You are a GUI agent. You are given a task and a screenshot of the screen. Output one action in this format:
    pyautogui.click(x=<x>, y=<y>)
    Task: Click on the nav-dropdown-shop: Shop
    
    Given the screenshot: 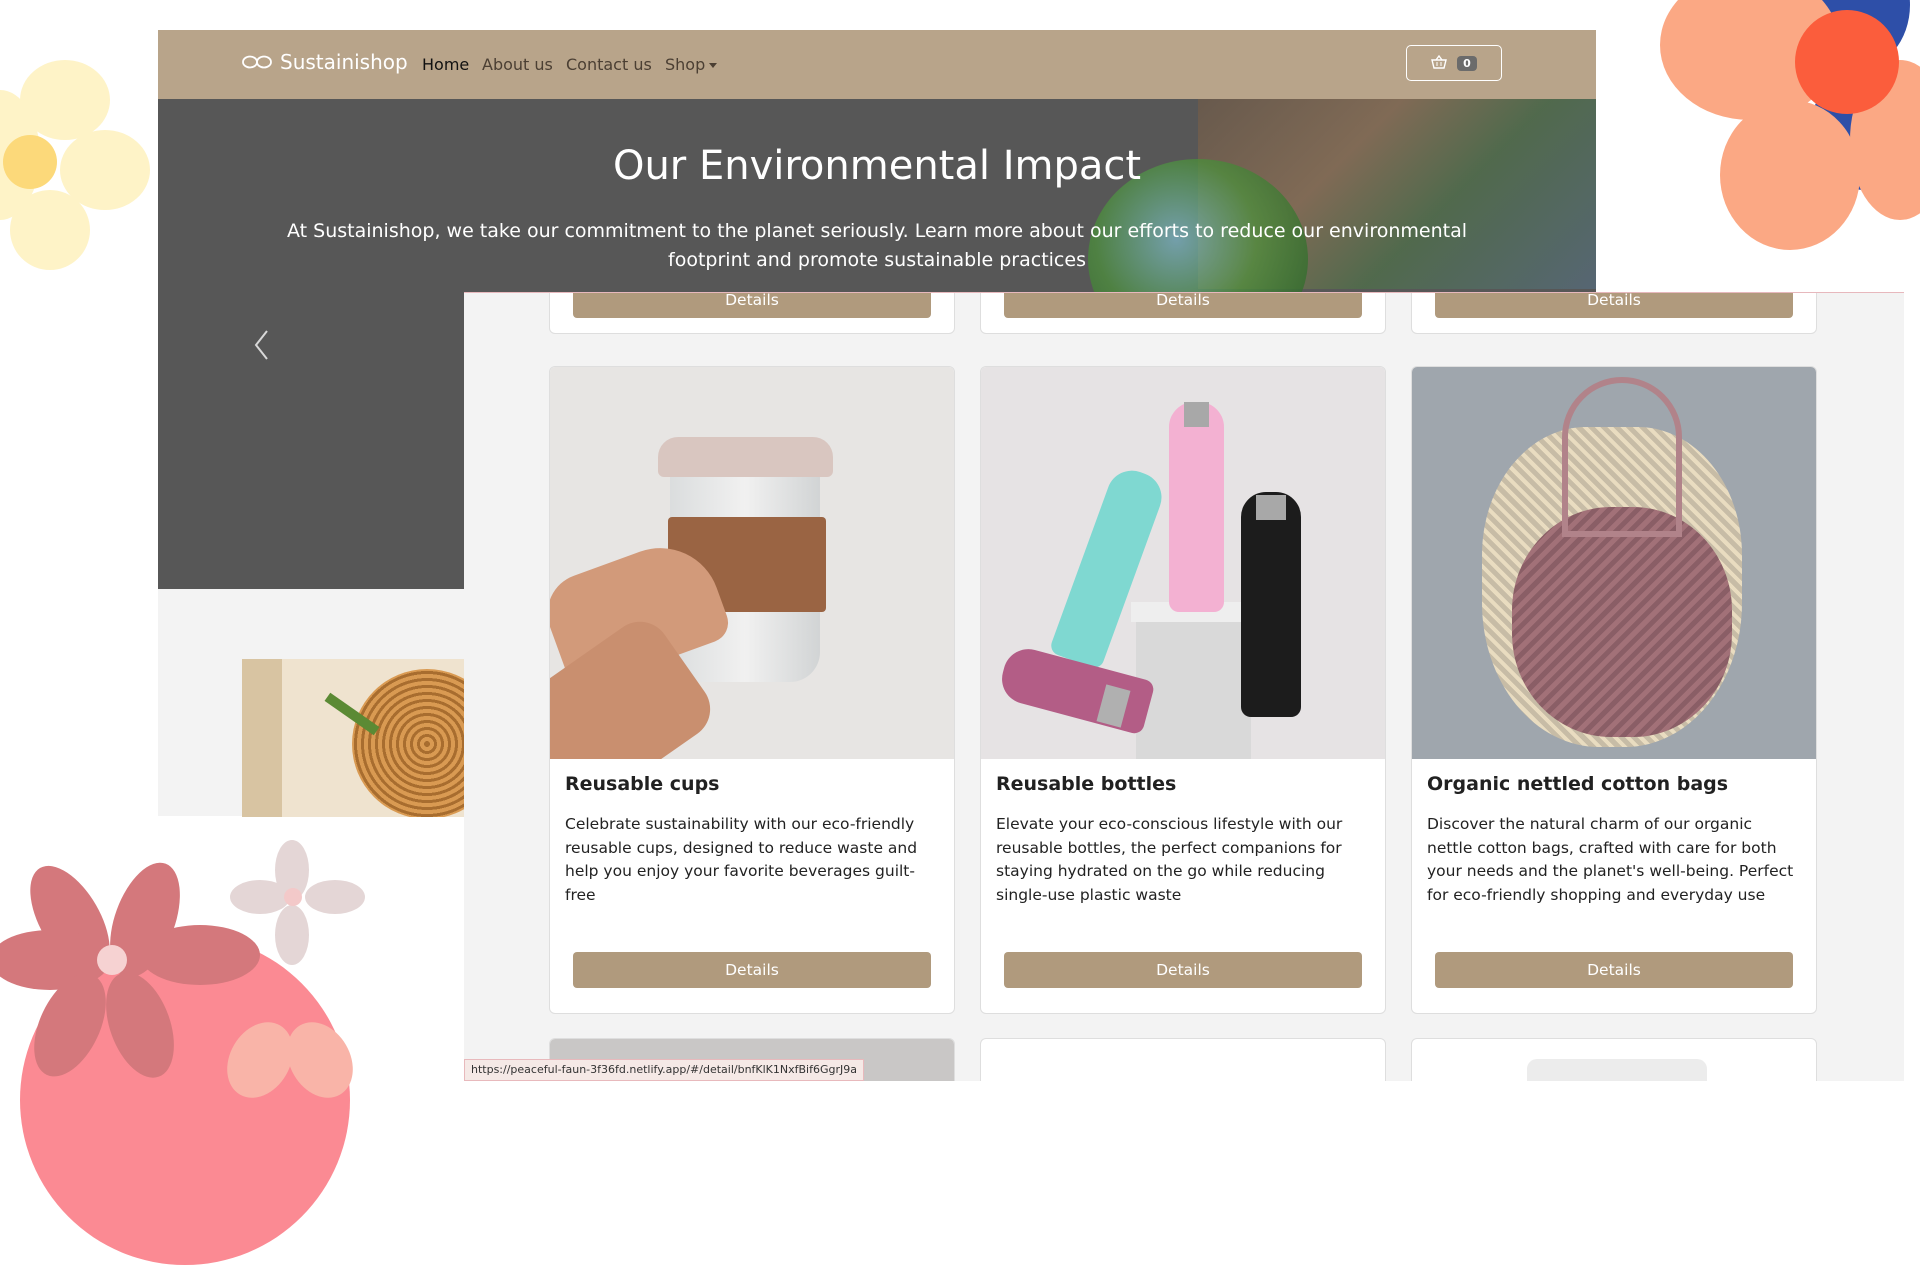 What is the action you would take?
    pyautogui.click(x=691, y=64)
    